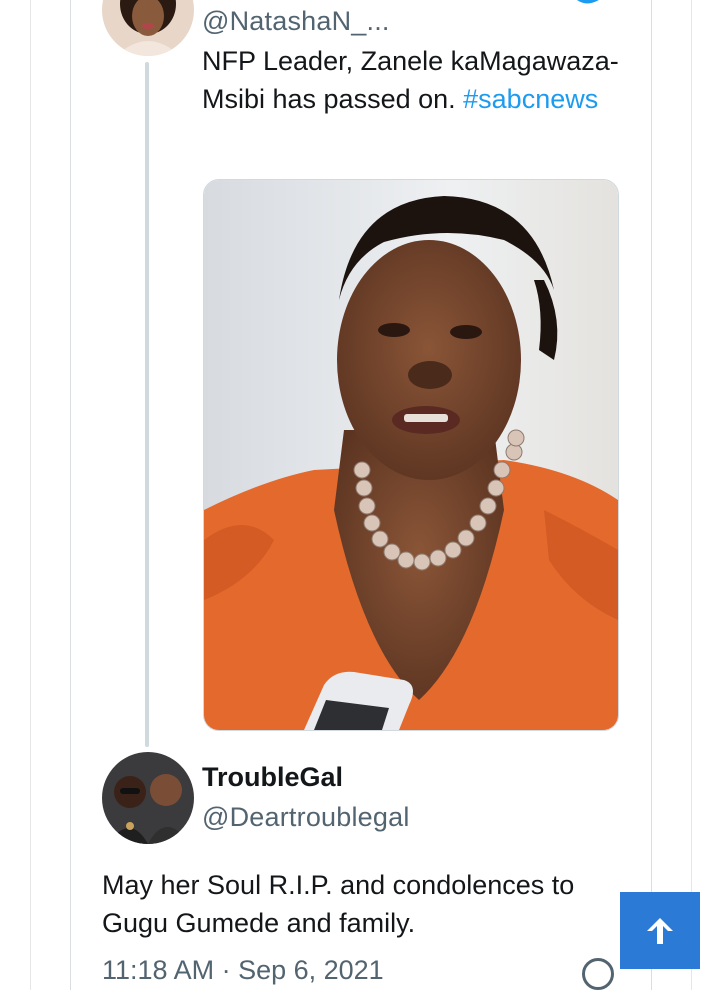  I want to click on tweet-timestamp: 11:18 AM · Sep 6, 2021, so click(243, 970).